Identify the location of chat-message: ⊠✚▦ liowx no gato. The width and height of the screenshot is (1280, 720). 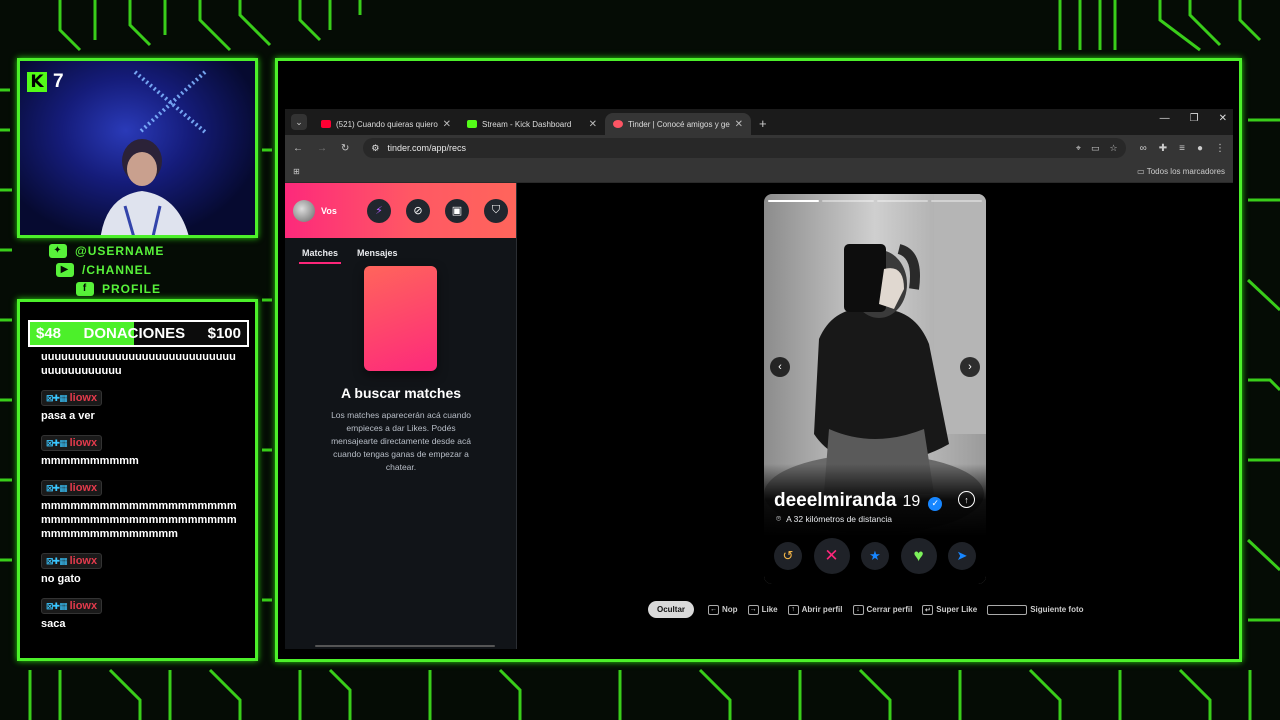
(141, 566).